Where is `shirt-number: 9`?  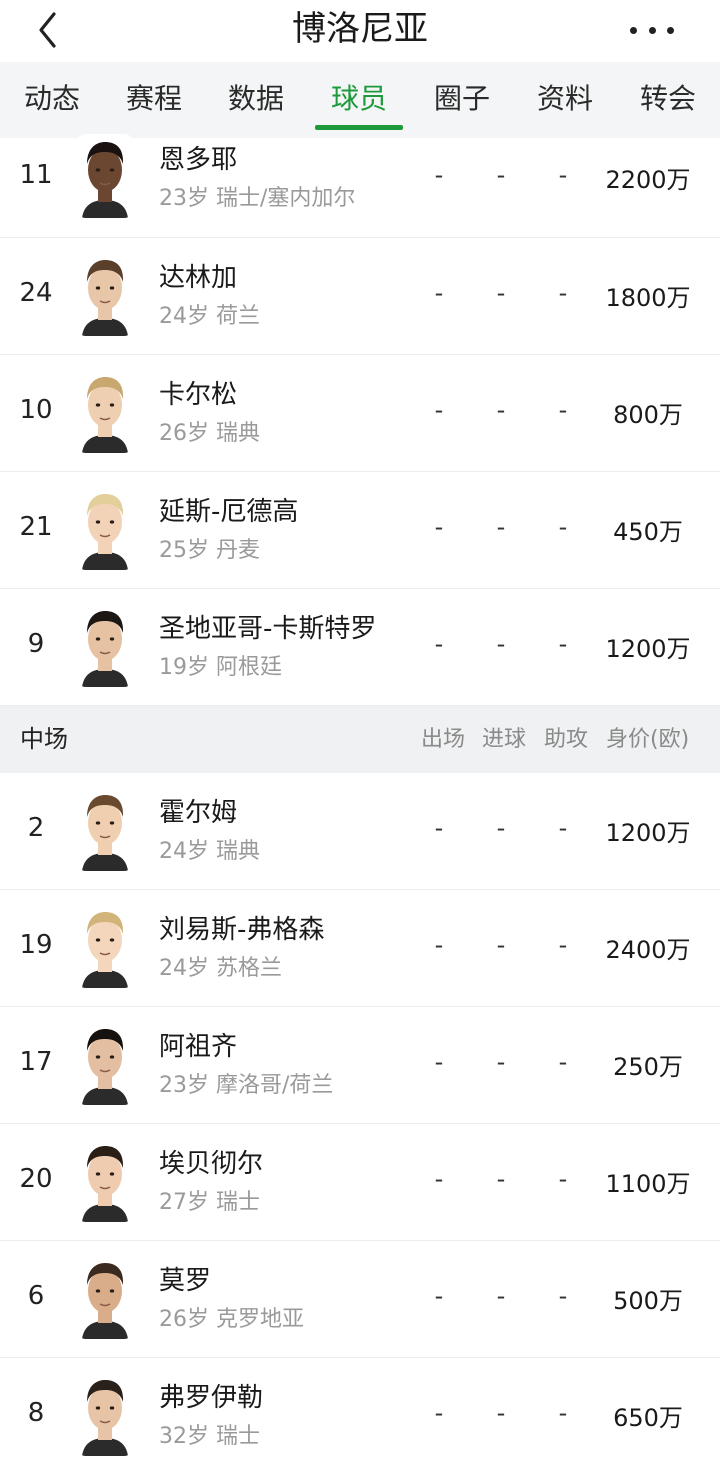 shirt-number: 9 is located at coordinates (36, 644).